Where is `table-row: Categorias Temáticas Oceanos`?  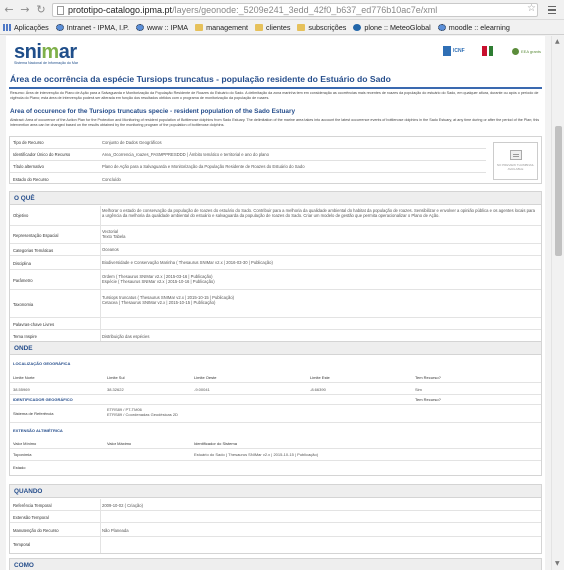 table-row: Categorias Temáticas Oceanos is located at coordinates (275, 250).